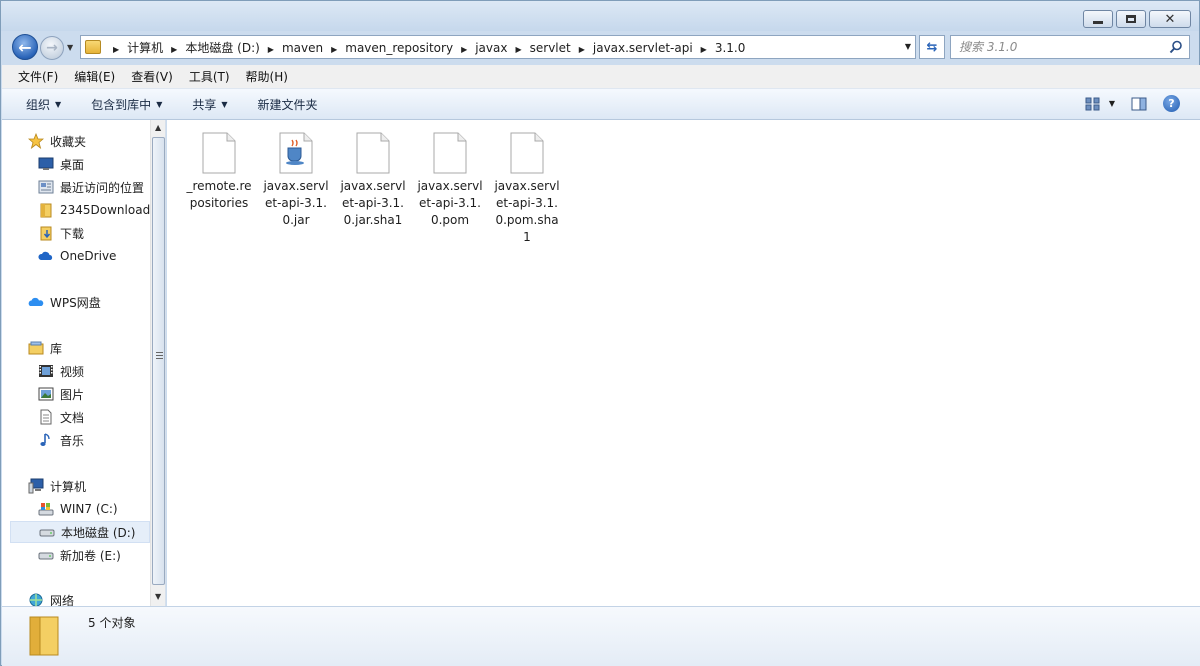 The image size is (1200, 666). Describe the element at coordinates (56, 348) in the screenshot. I see `nav-libraries-label: 库` at that location.